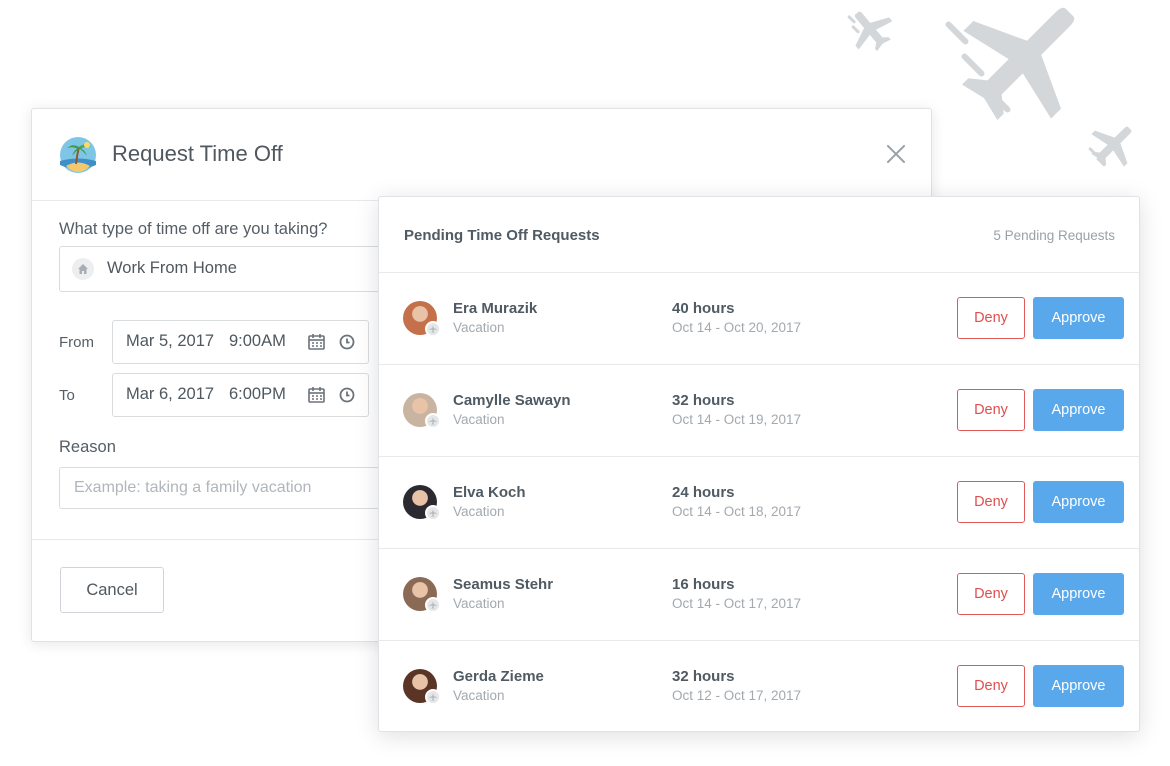  Describe the element at coordinates (896, 154) in the screenshot. I see `close-icon` at that location.